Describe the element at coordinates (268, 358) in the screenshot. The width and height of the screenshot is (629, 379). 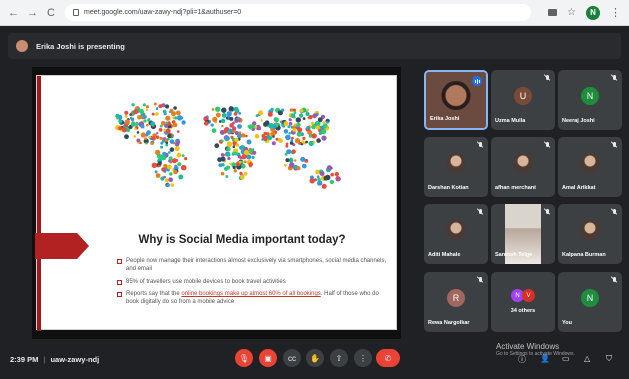
I see `camera-off-button: ▣` at that location.